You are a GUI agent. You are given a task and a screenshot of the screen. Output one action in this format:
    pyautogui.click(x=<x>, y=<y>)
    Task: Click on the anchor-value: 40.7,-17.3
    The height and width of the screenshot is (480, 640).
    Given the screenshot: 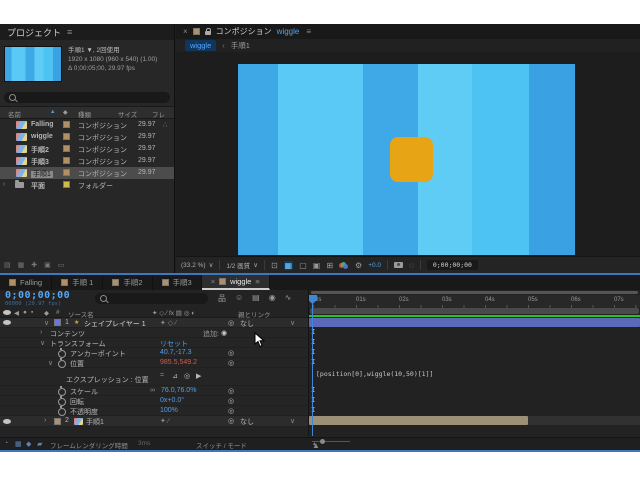 What is the action you would take?
    pyautogui.click(x=176, y=352)
    